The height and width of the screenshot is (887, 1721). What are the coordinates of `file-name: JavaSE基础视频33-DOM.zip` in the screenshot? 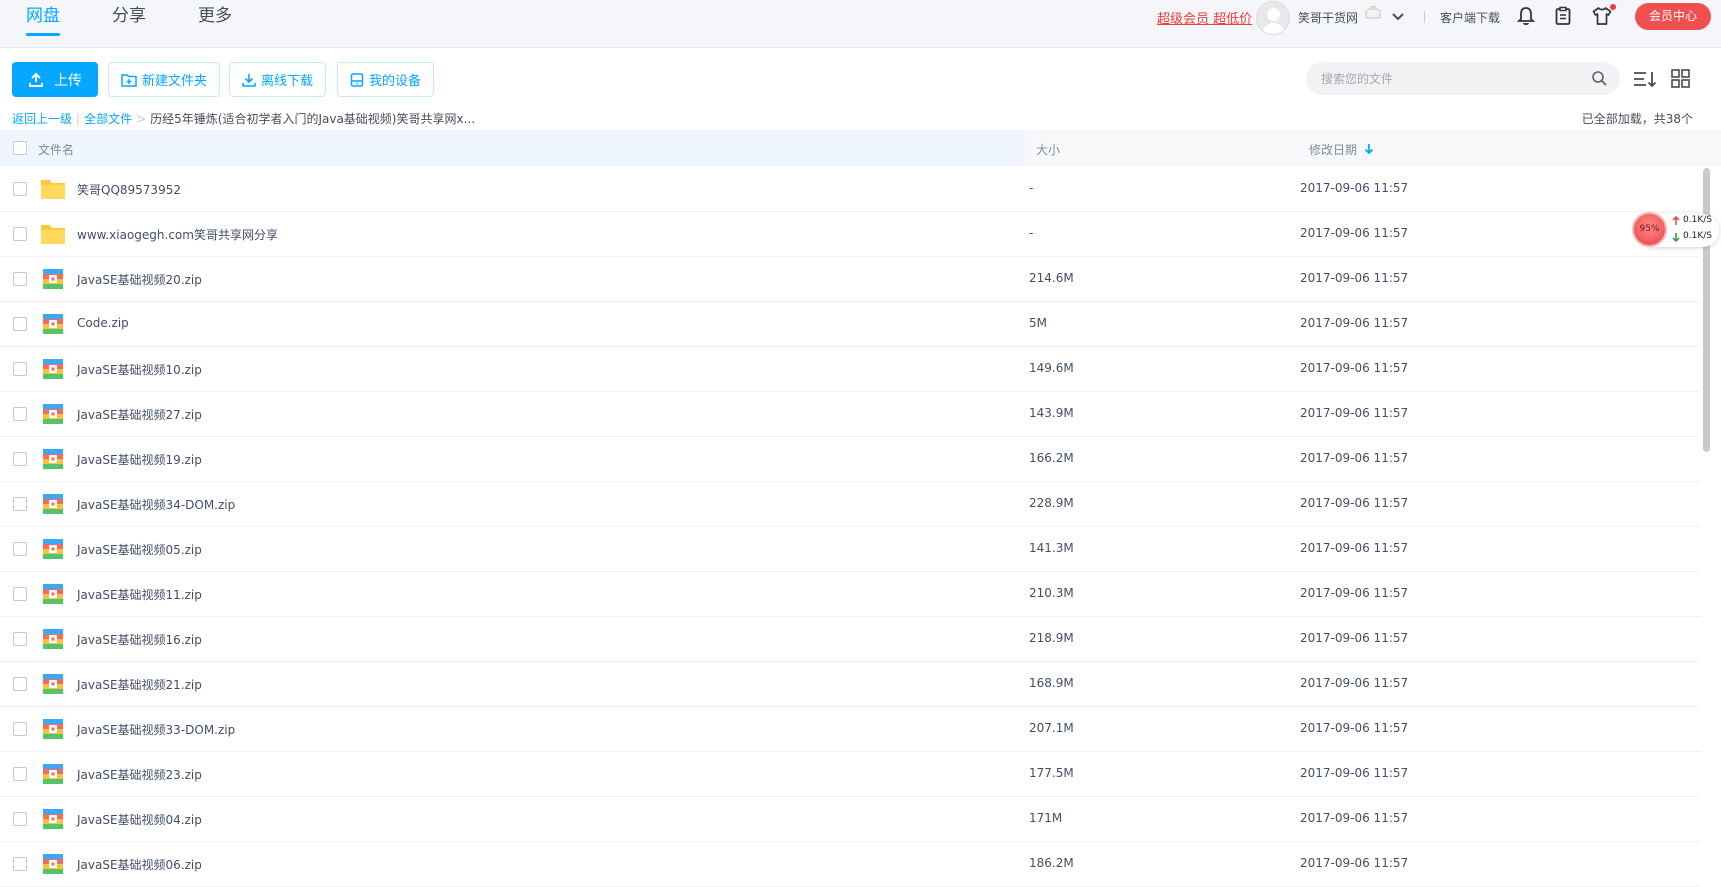 It's located at (156, 729).